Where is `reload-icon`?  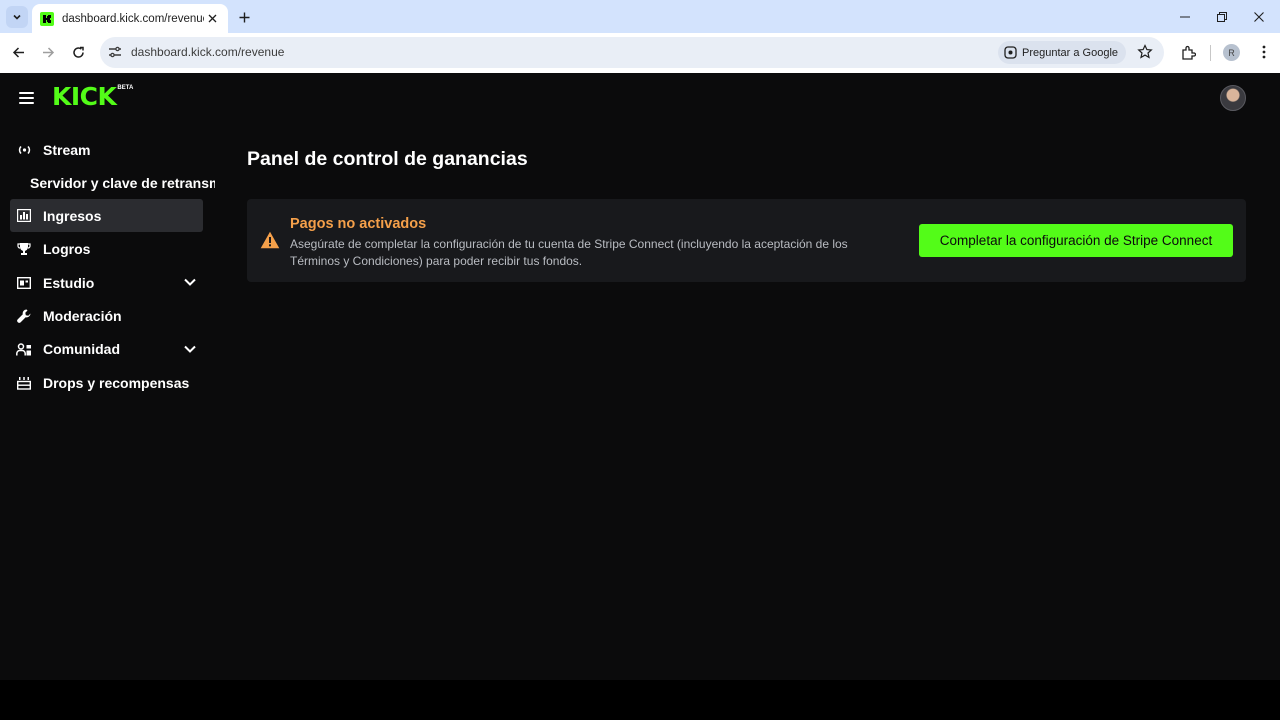 reload-icon is located at coordinates (78, 52).